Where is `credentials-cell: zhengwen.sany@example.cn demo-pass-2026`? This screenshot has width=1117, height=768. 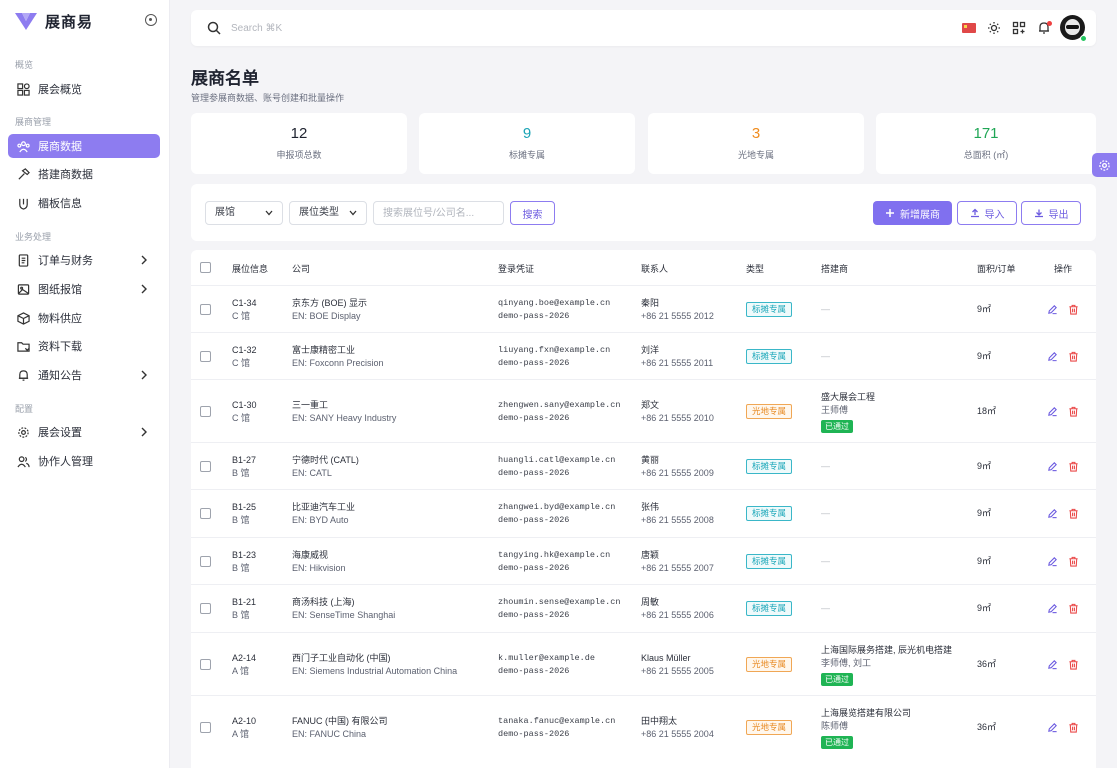
credentials-cell: zhengwen.sany@example.cn demo-pass-2026 is located at coordinates (559, 412).